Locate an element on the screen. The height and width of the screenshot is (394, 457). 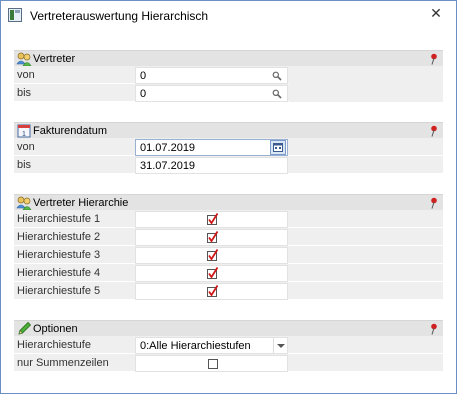
hierarchiestufe-4-checkbox is located at coordinates (211, 273).